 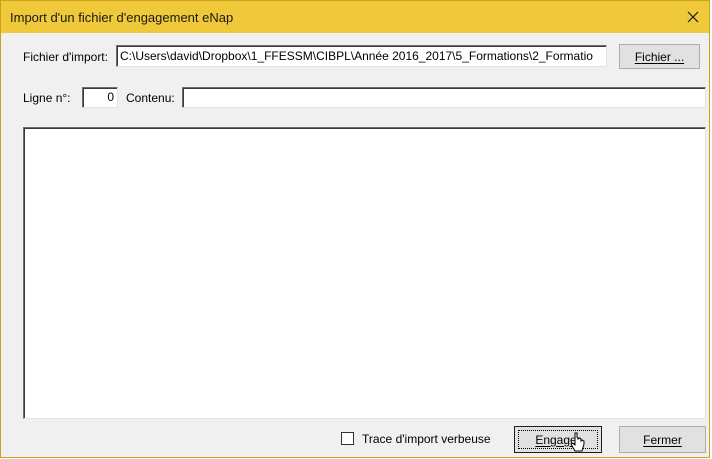 What do you see at coordinates (150, 98) in the screenshot?
I see `content-label: Contenu:` at bounding box center [150, 98].